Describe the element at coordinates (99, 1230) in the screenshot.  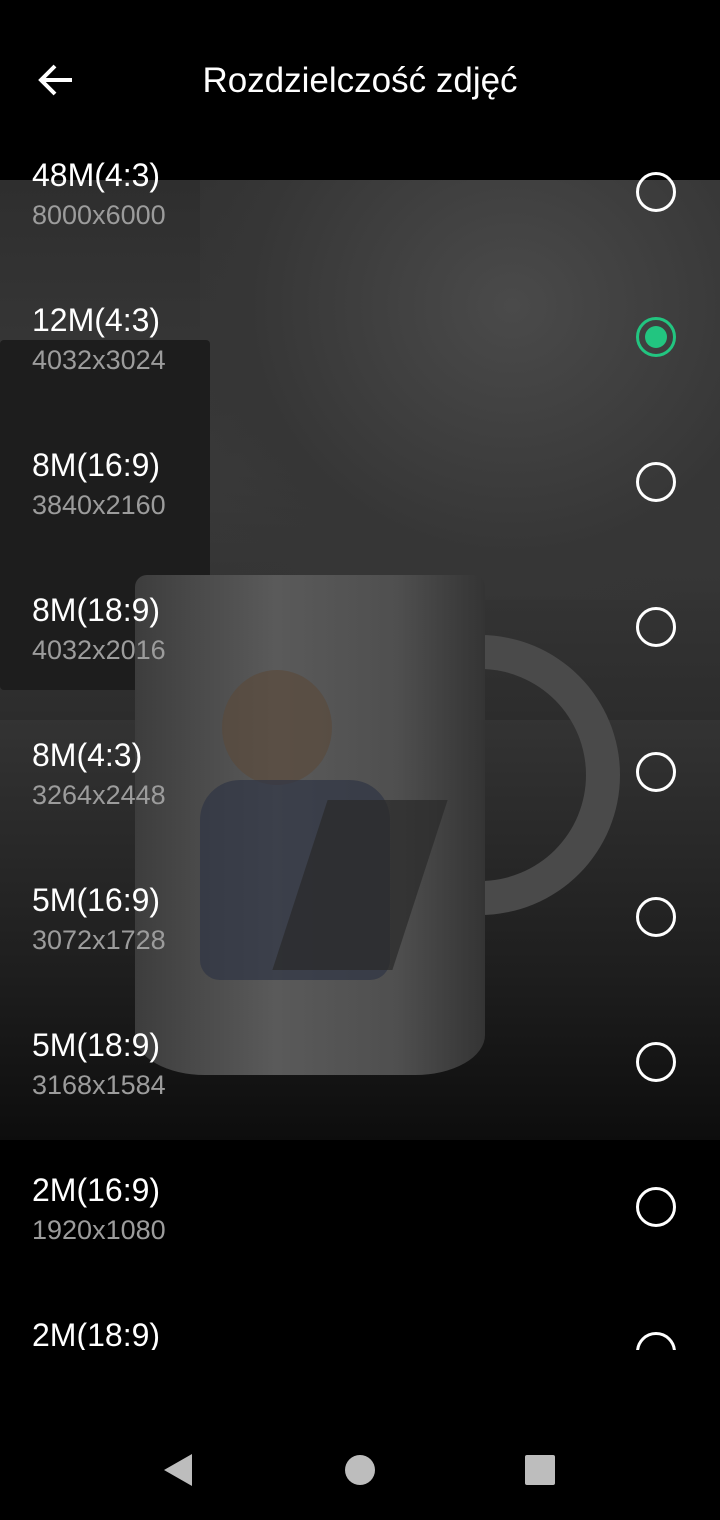
I see `resolution-size: 1920x1080` at that location.